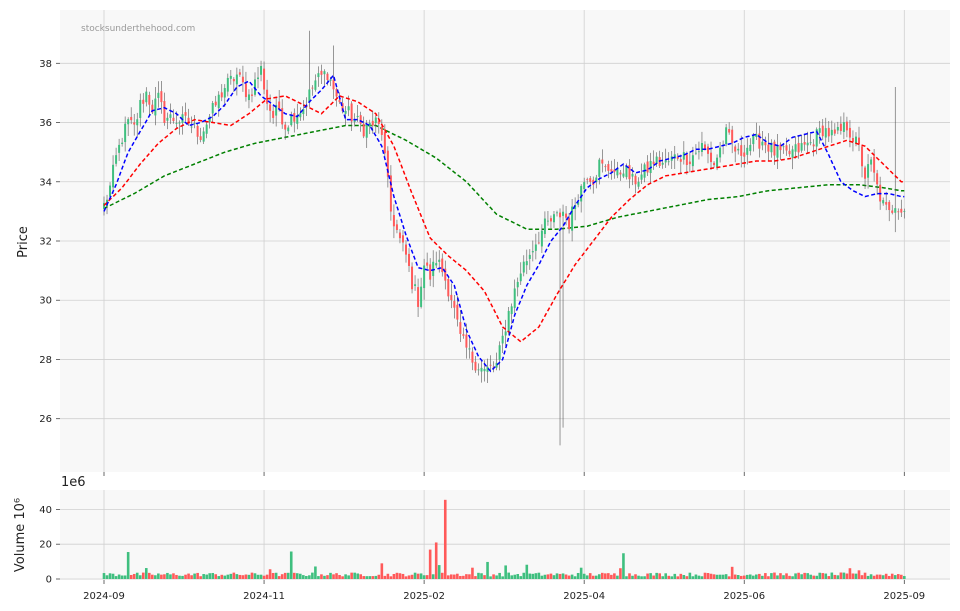 This screenshot has height=611, width=960. Describe the element at coordinates (264, 596) in the screenshot. I see `x-tick-label: 2024-11` at that location.